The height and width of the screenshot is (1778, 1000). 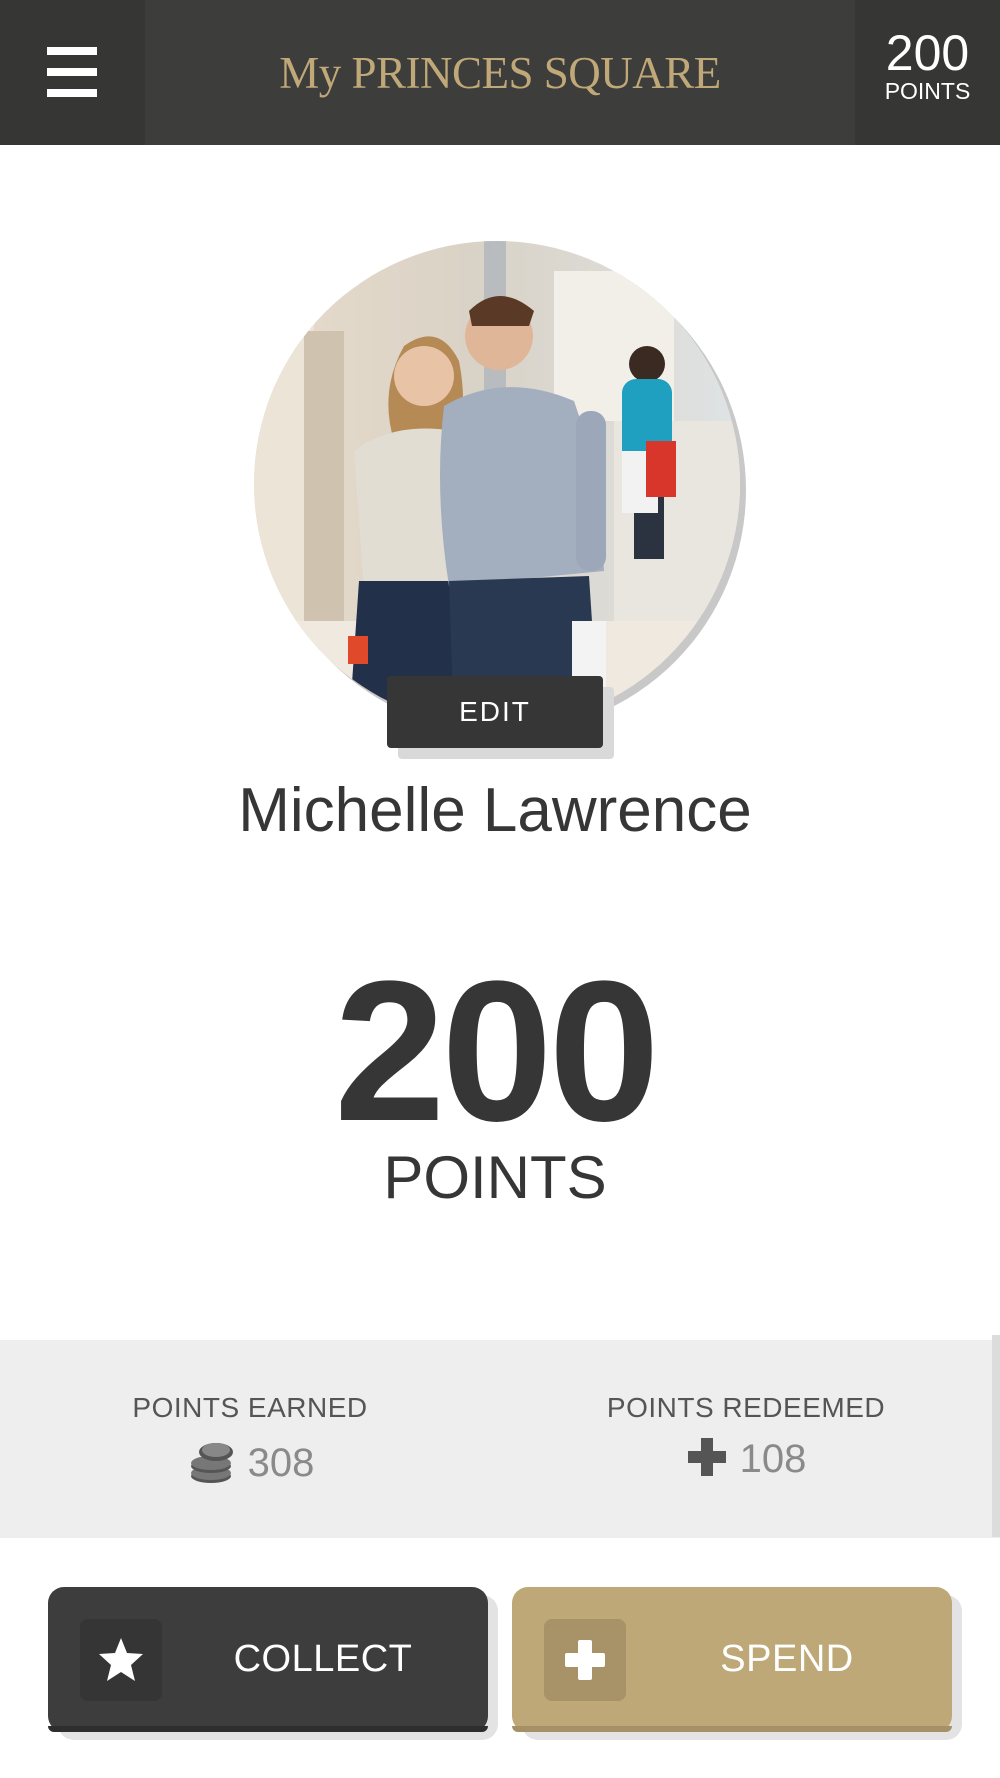 I want to click on points-redeemed-label: POINTS REDEEMED, so click(x=746, y=1407).